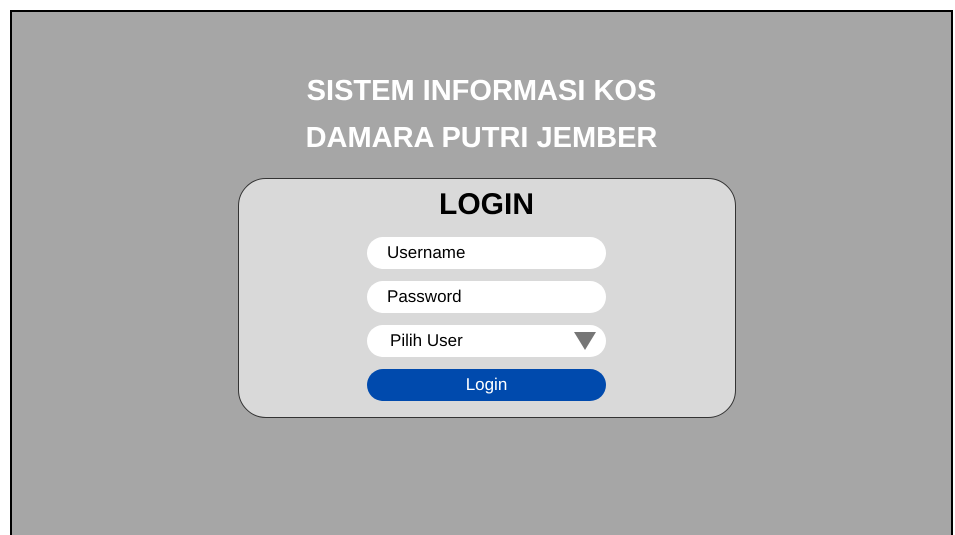 Image resolution: width=955 pixels, height=535 pixels. What do you see at coordinates (482, 138) in the screenshot?
I see `app-title: DAMARA PUTRI JEMBER` at bounding box center [482, 138].